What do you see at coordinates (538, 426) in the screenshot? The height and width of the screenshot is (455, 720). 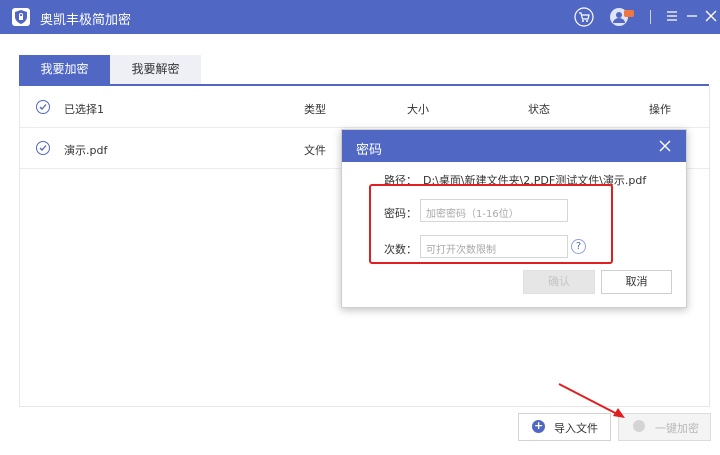 I see `plus-icon: +` at bounding box center [538, 426].